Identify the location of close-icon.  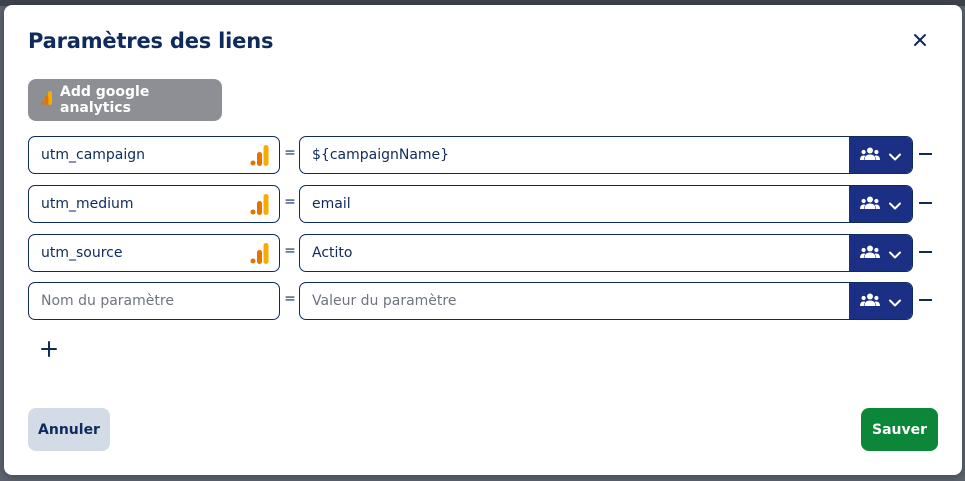
(920, 40).